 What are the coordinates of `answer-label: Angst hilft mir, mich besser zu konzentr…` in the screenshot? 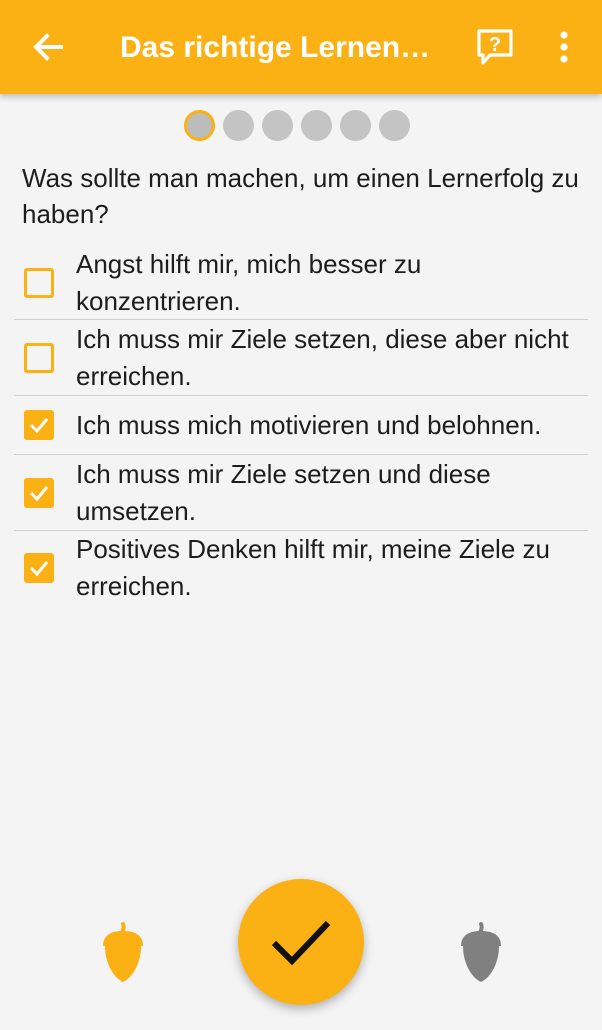 It's located at (249, 282).